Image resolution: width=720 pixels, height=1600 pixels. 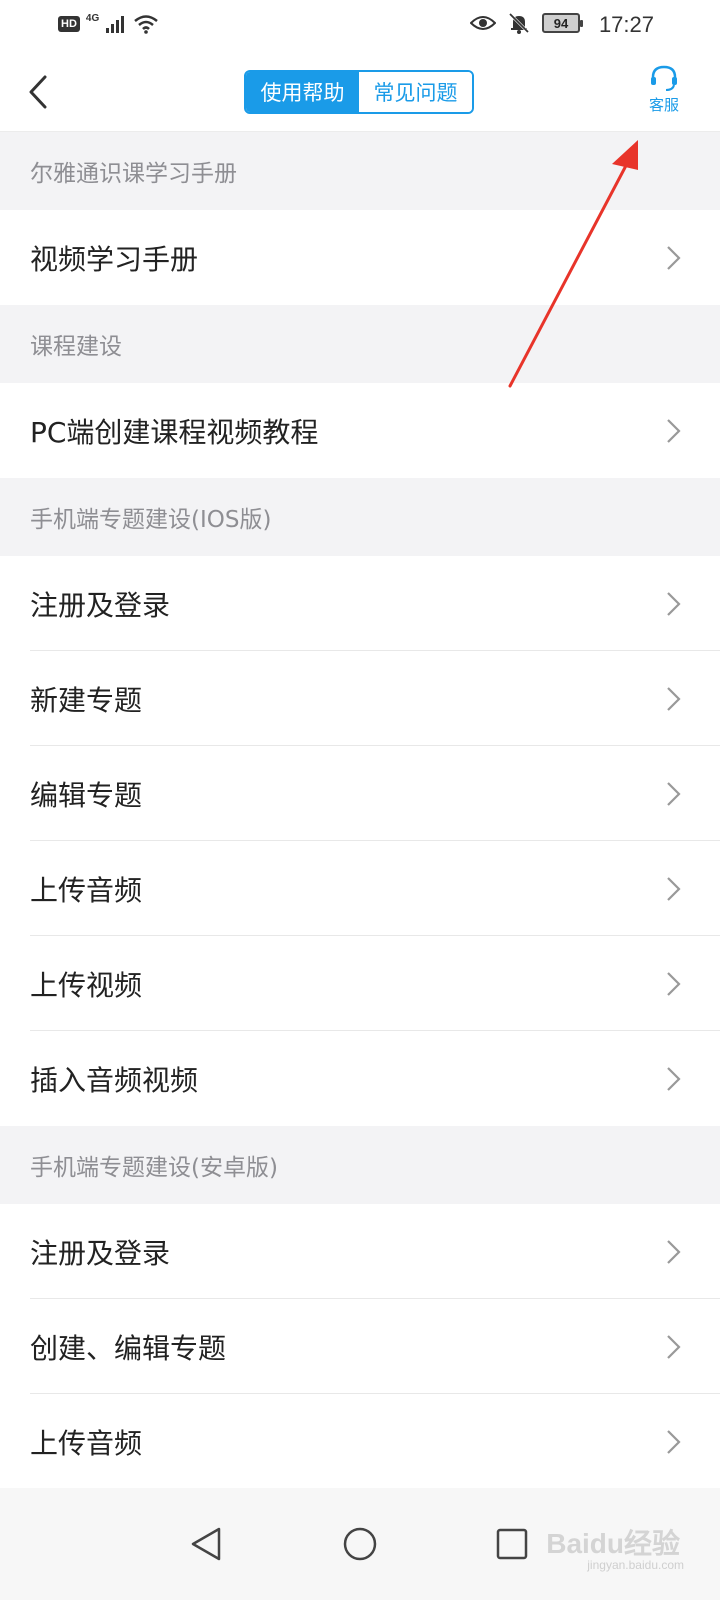 What do you see at coordinates (360, 983) in the screenshot?
I see `list-item: 上传视频` at bounding box center [360, 983].